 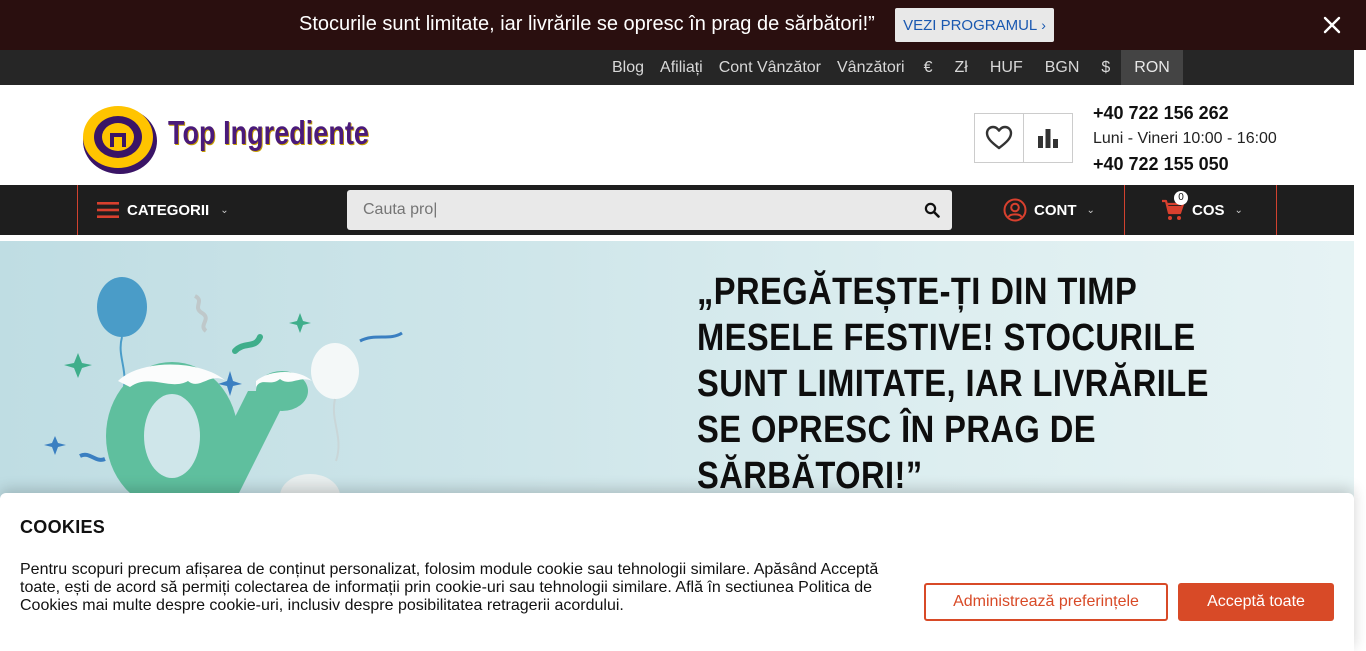 I want to click on currency-pln: Zł, so click(x=961, y=67).